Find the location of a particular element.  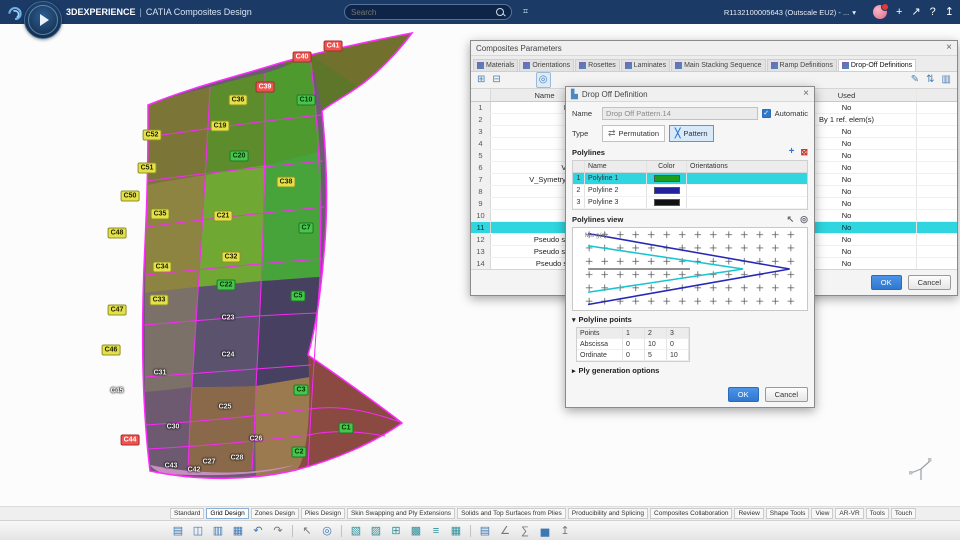

sweep-icon: ▨ is located at coordinates (376, 531).